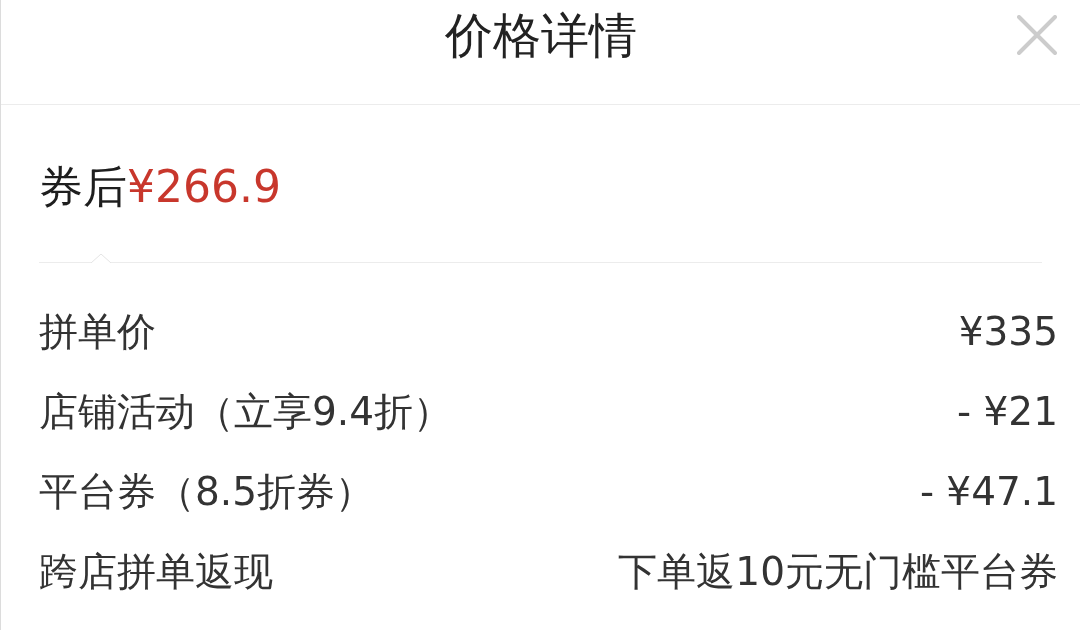  I want to click on after-coupon-label: 券后, so click(83, 187).